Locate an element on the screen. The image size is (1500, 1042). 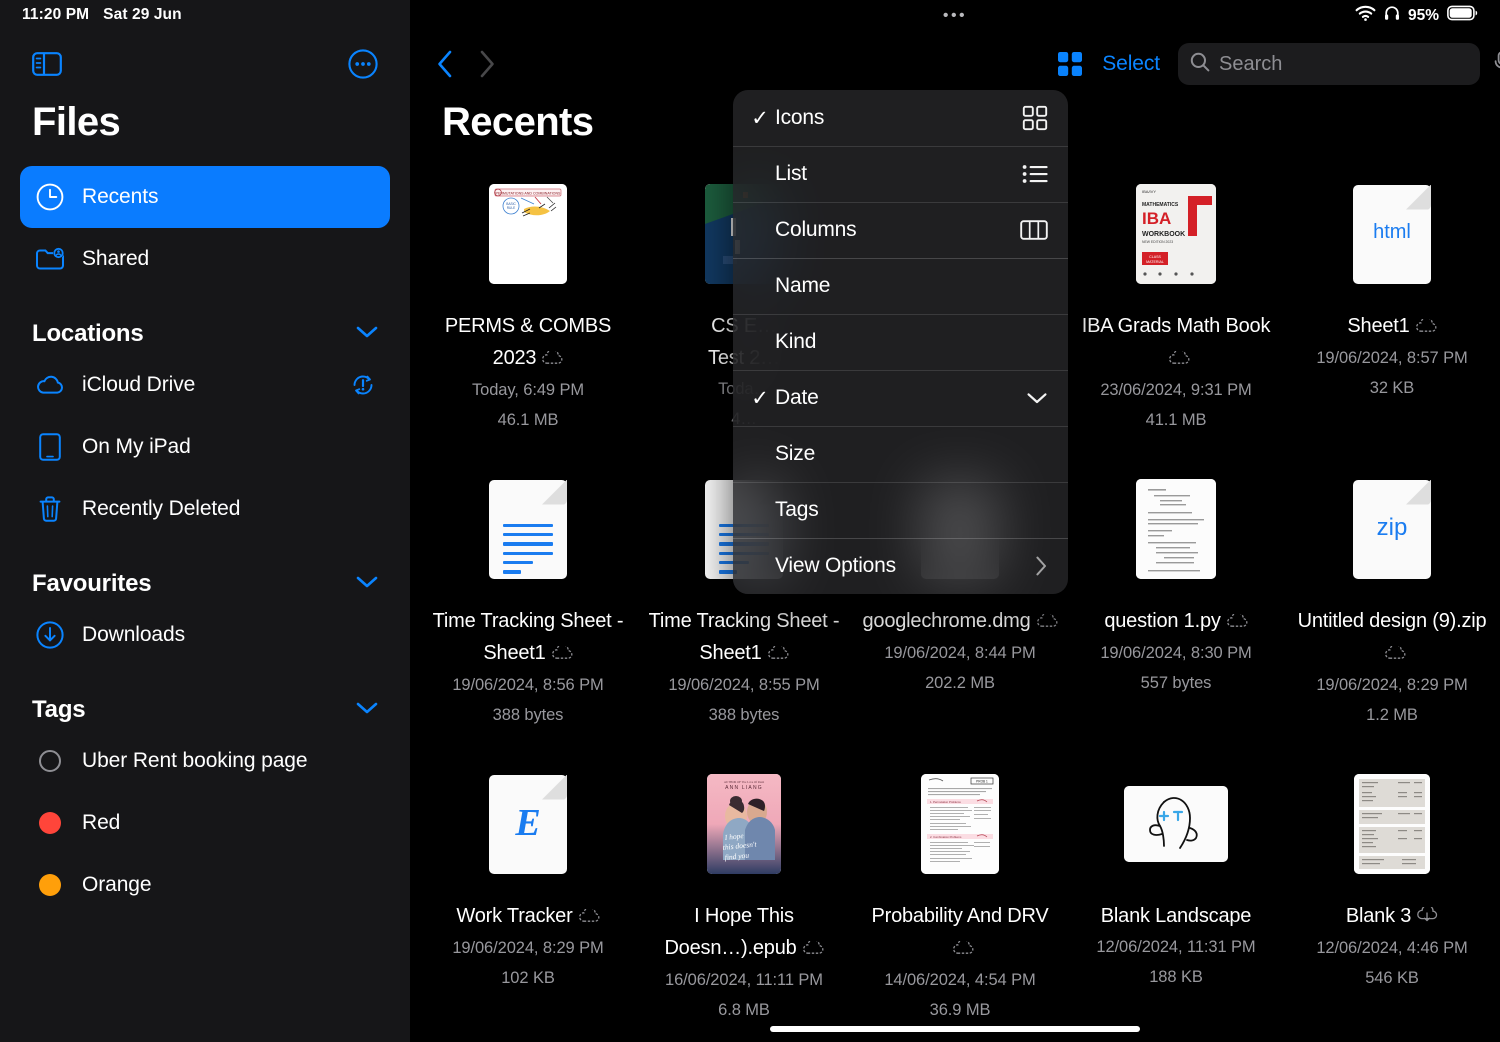
download-circle-icon is located at coordinates (50, 635).